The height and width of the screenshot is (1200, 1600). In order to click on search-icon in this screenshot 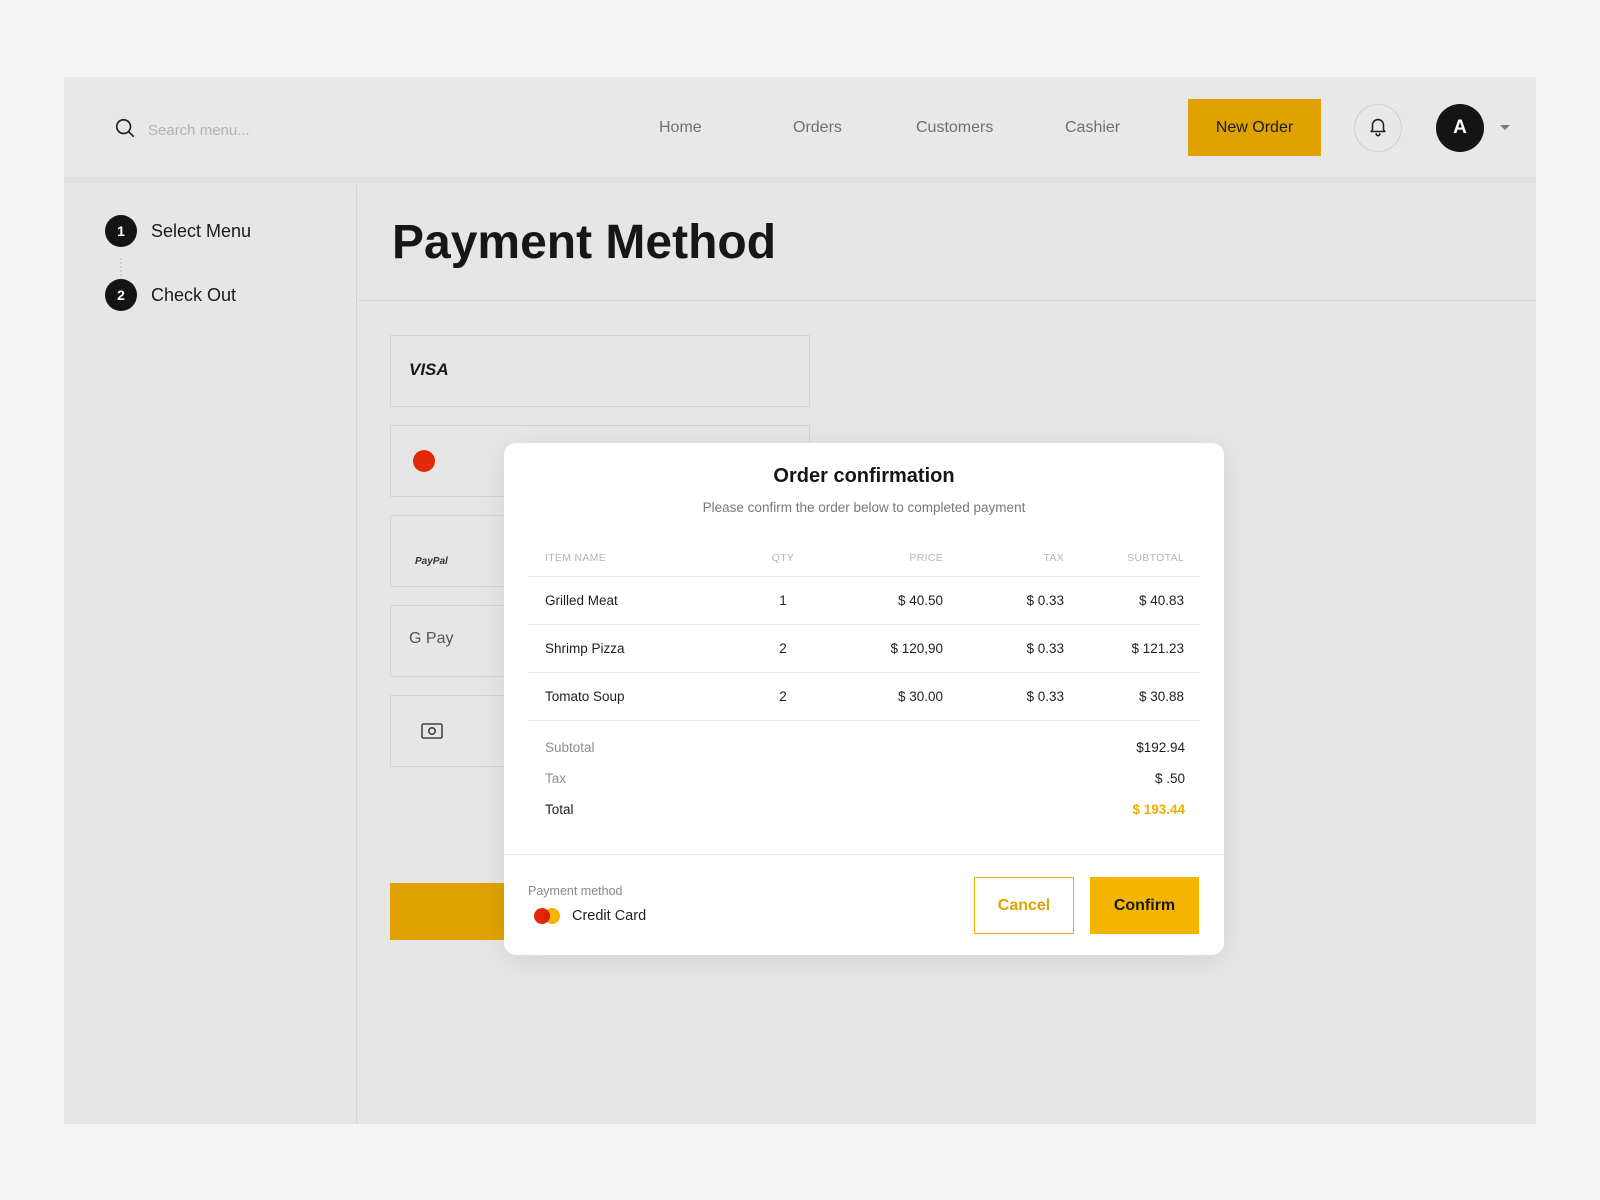, I will do `click(125, 130)`.